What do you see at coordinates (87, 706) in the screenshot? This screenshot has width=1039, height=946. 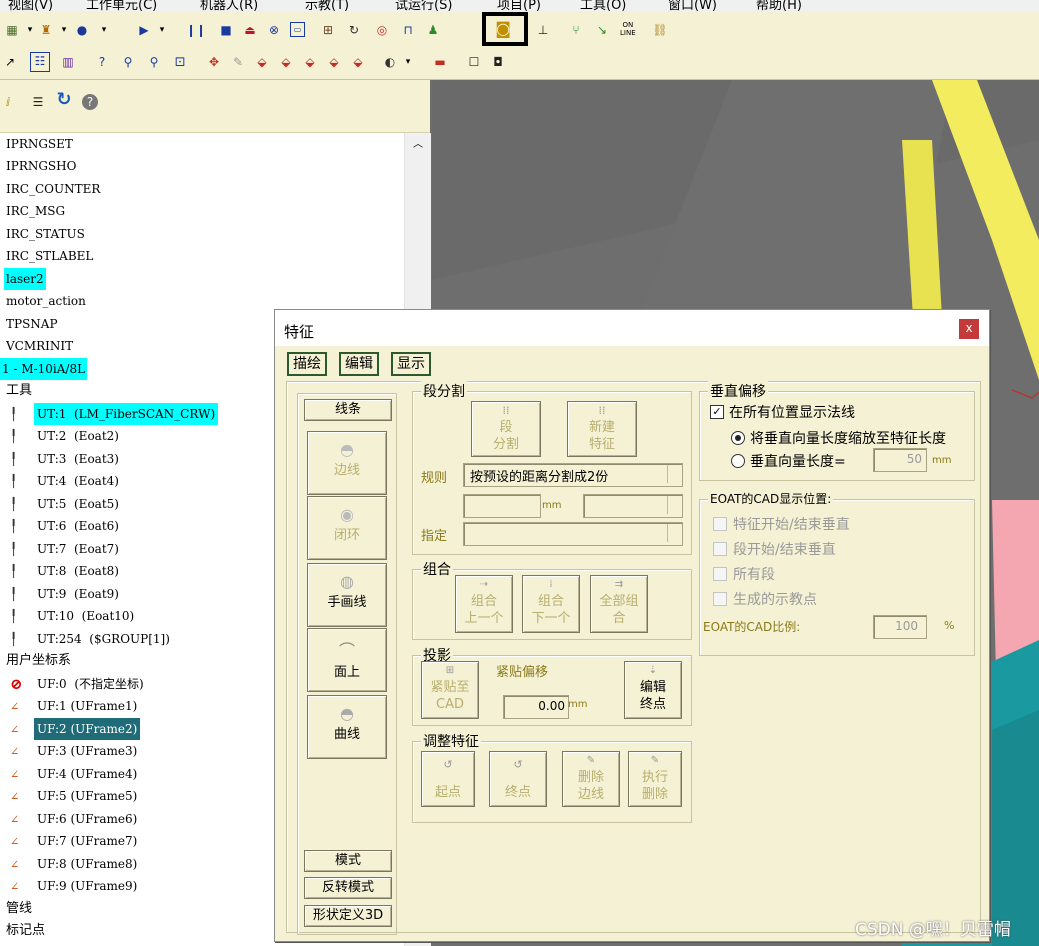 I see `tree-item-uf1: UF:1 (UFrame1)` at bounding box center [87, 706].